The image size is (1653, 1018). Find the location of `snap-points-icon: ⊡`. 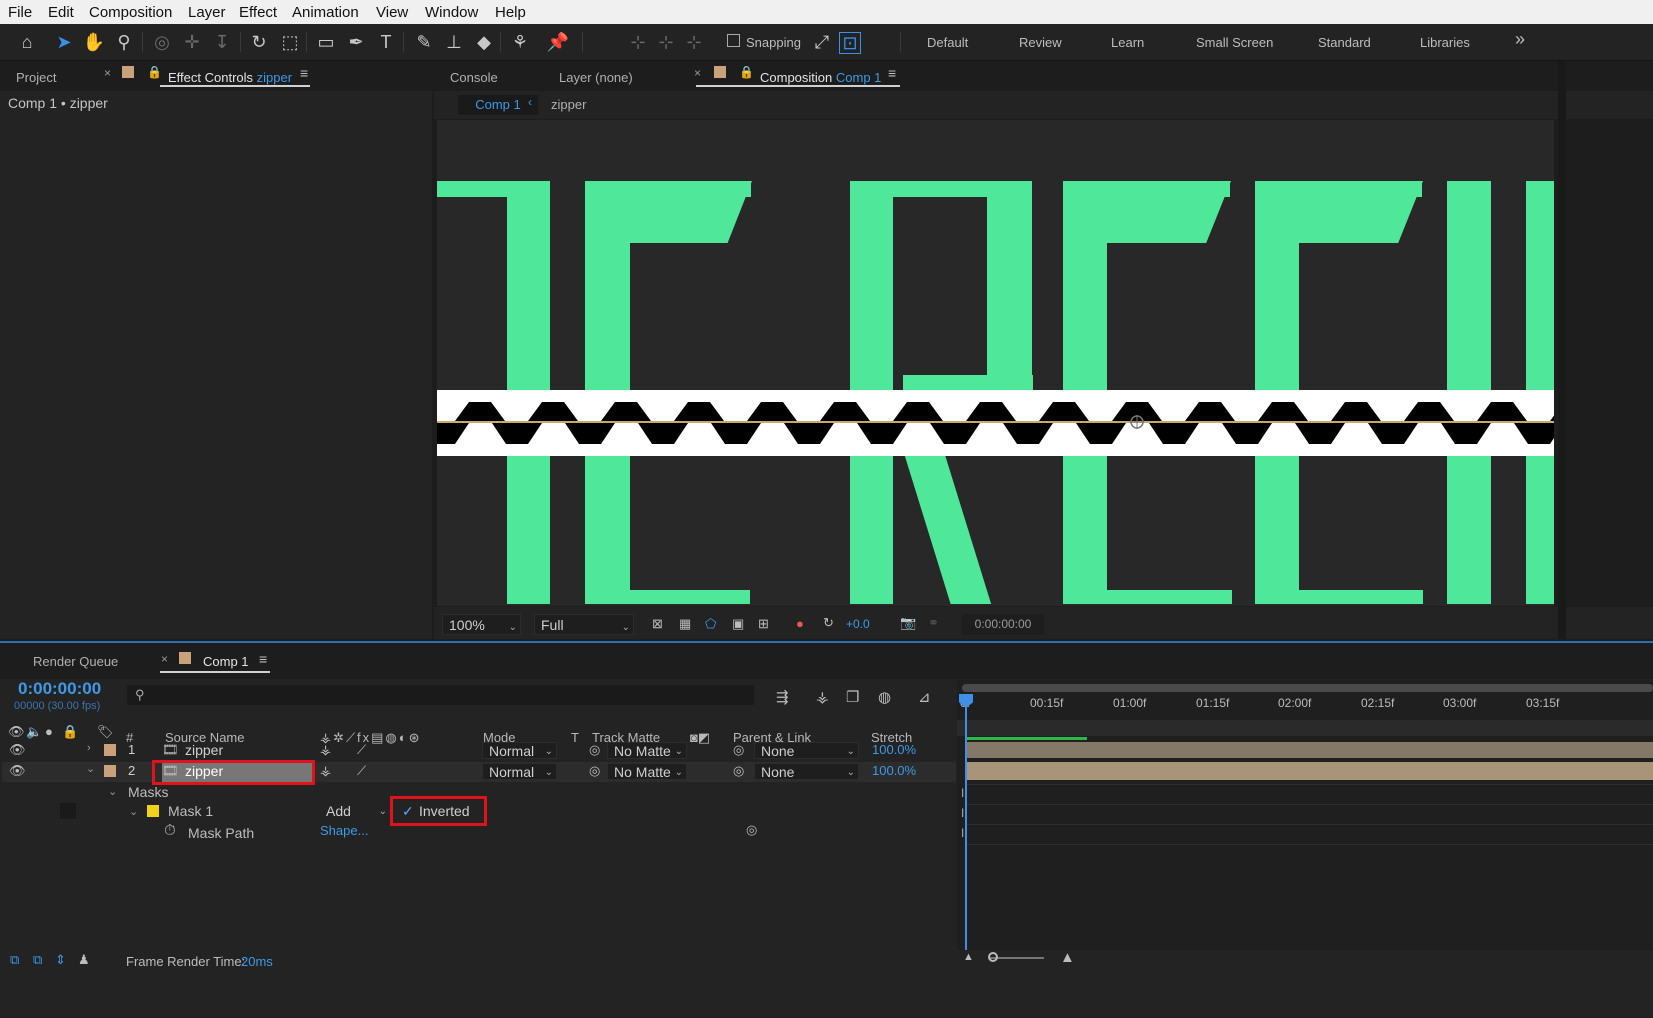

snap-points-icon: ⊡ is located at coordinates (850, 43).